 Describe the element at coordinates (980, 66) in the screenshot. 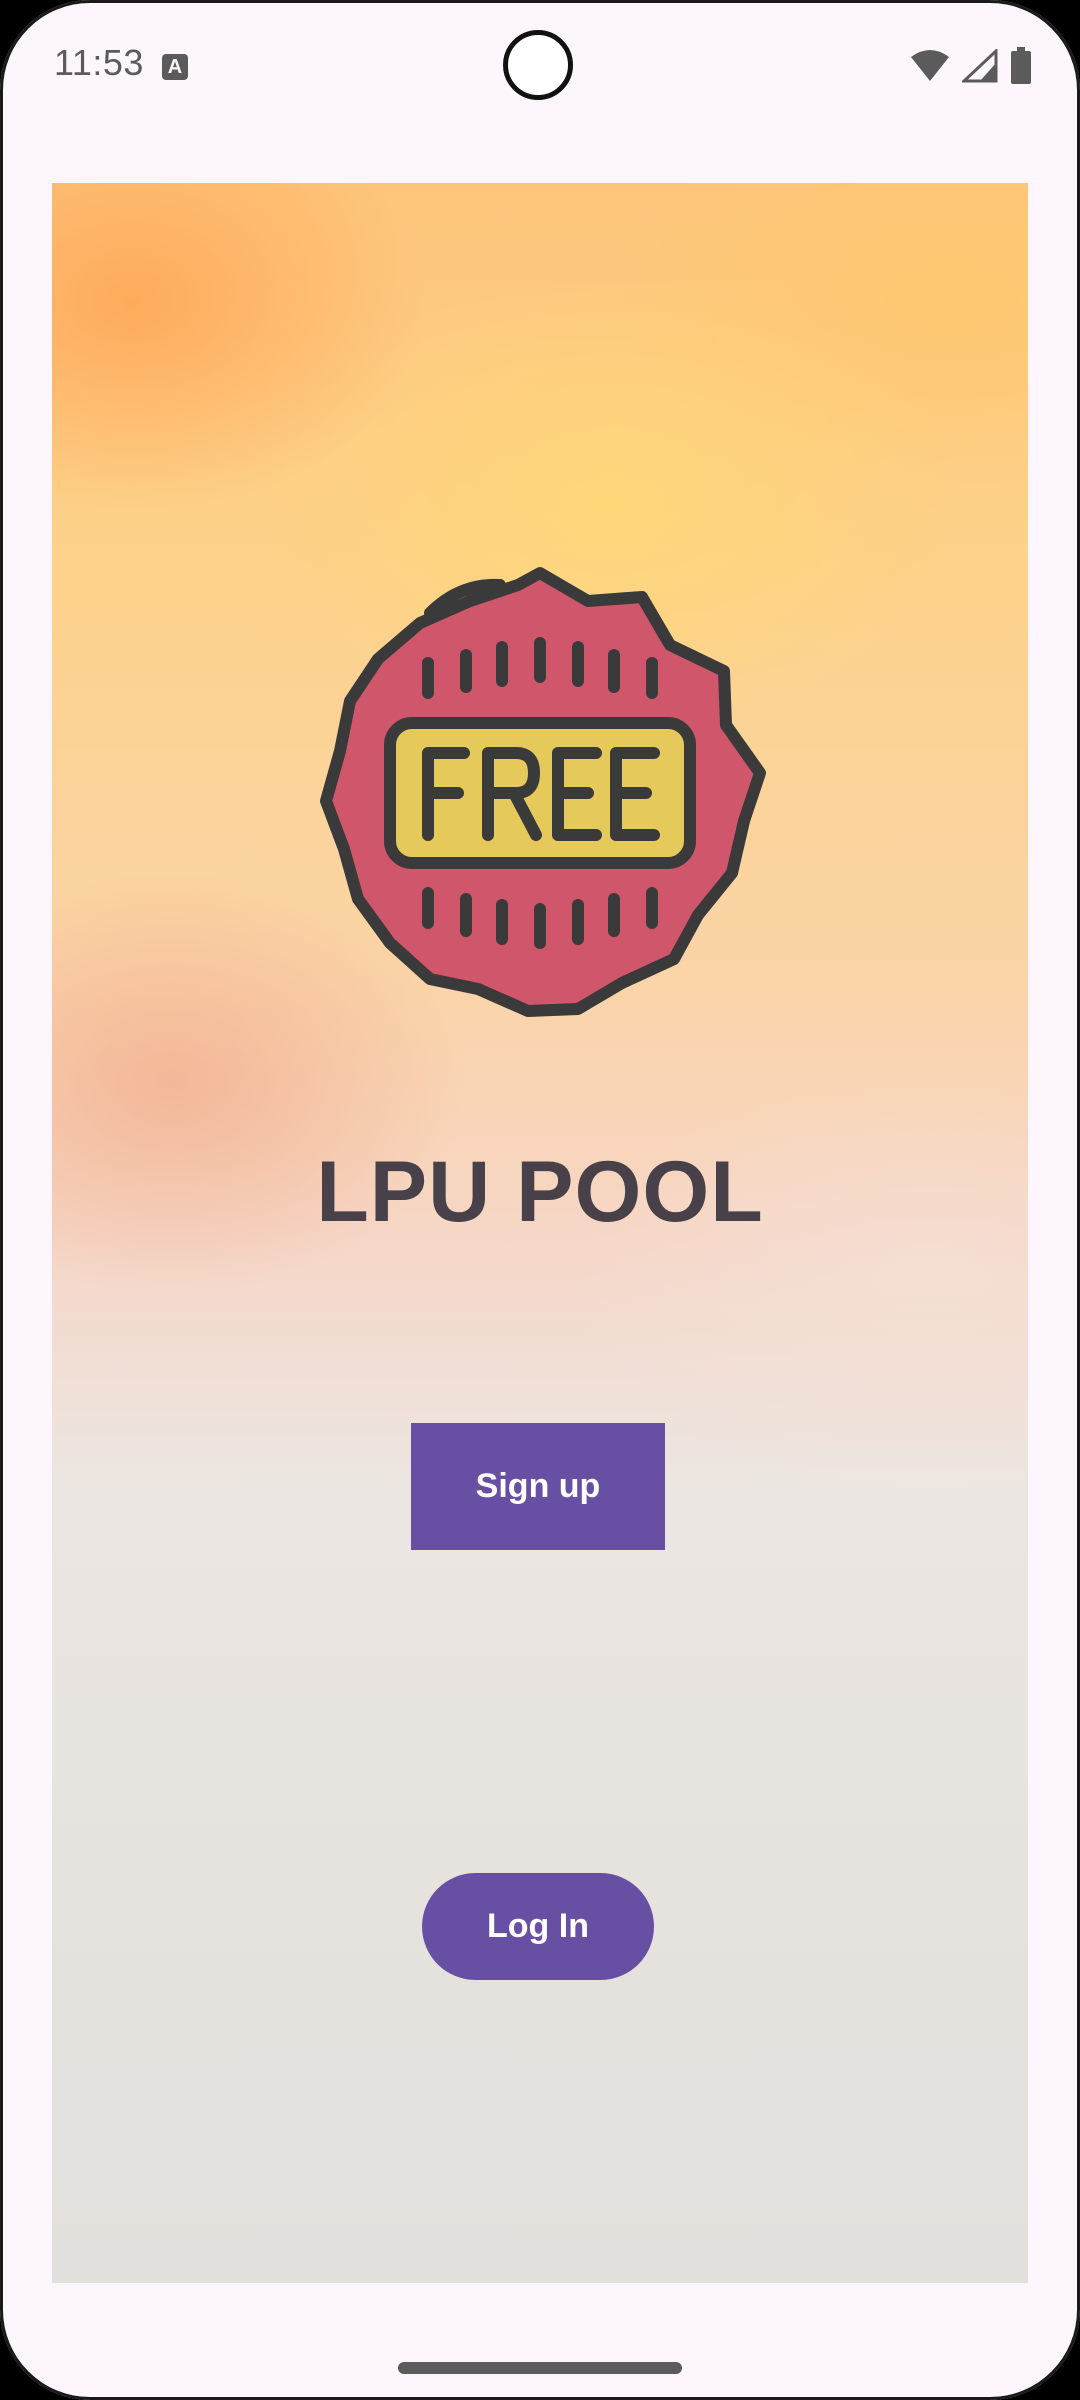

I see `signal-icon` at that location.